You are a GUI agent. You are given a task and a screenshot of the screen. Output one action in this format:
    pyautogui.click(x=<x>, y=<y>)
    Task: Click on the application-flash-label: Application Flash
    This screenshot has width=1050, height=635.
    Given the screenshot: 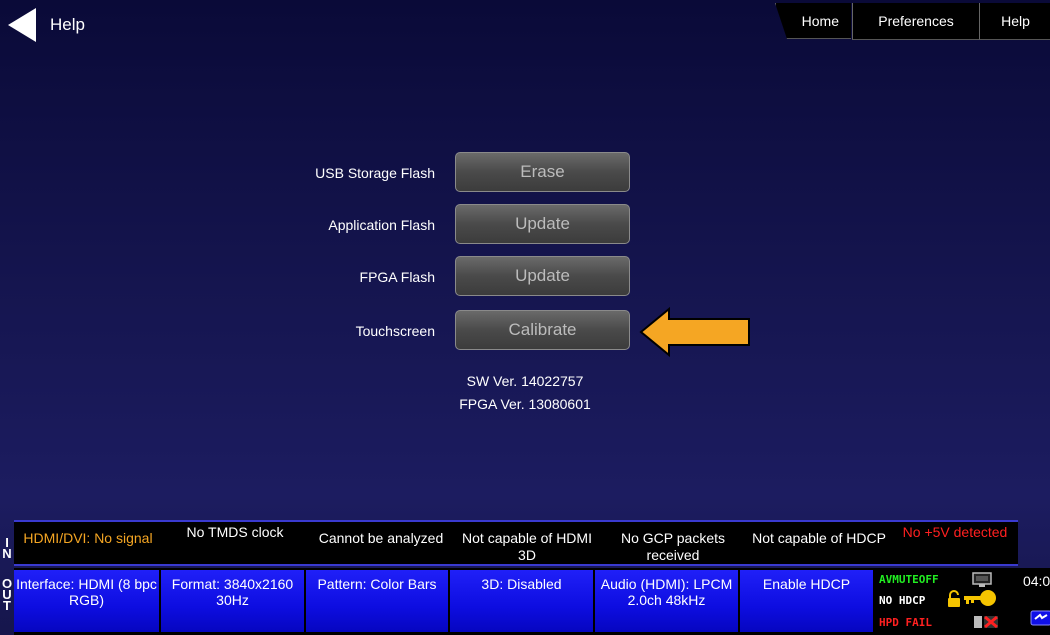 What is the action you would take?
    pyautogui.click(x=381, y=225)
    